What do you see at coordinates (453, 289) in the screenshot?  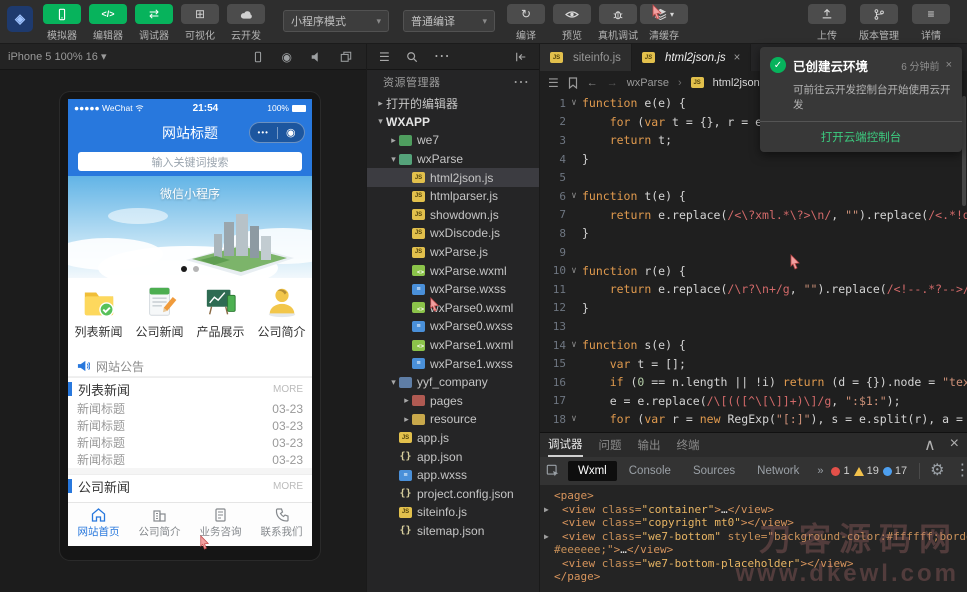 I see `tree-item: ≡ wxParse.wxss` at bounding box center [453, 289].